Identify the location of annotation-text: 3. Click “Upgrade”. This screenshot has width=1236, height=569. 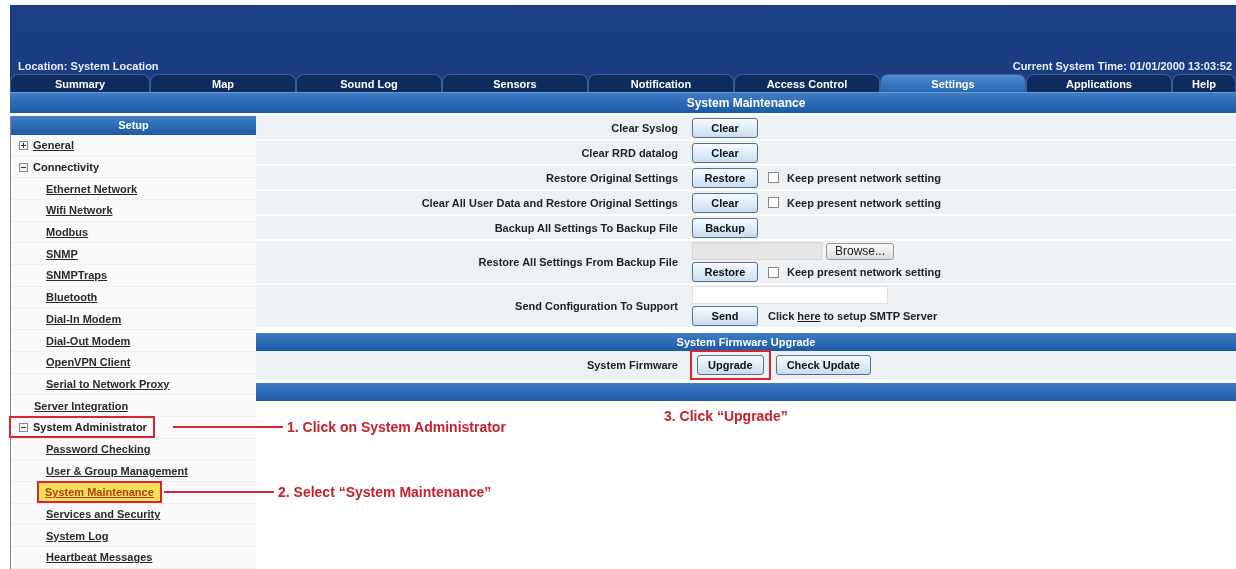
(726, 416).